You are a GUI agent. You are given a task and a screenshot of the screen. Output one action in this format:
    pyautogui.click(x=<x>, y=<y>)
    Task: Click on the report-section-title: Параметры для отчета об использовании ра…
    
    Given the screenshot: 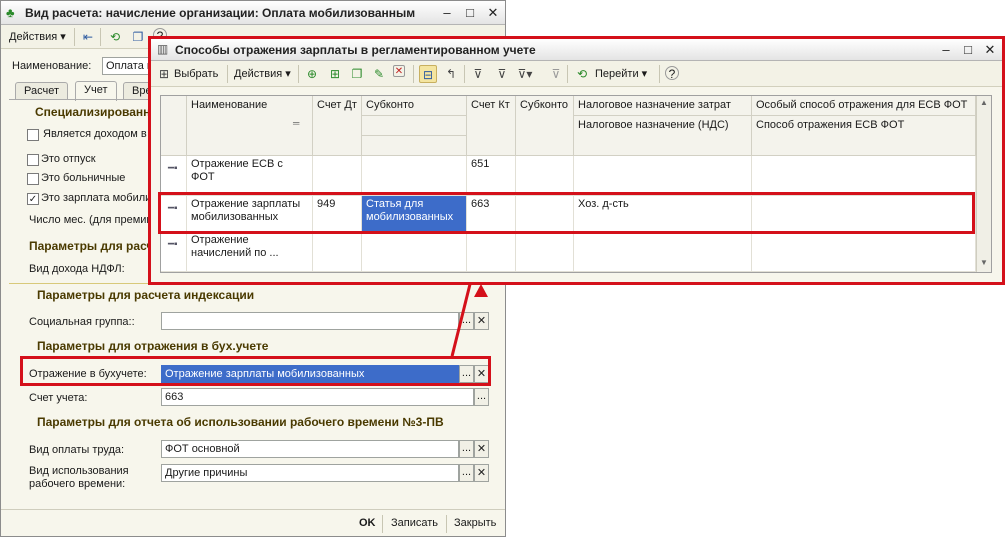 What is the action you would take?
    pyautogui.click(x=240, y=422)
    